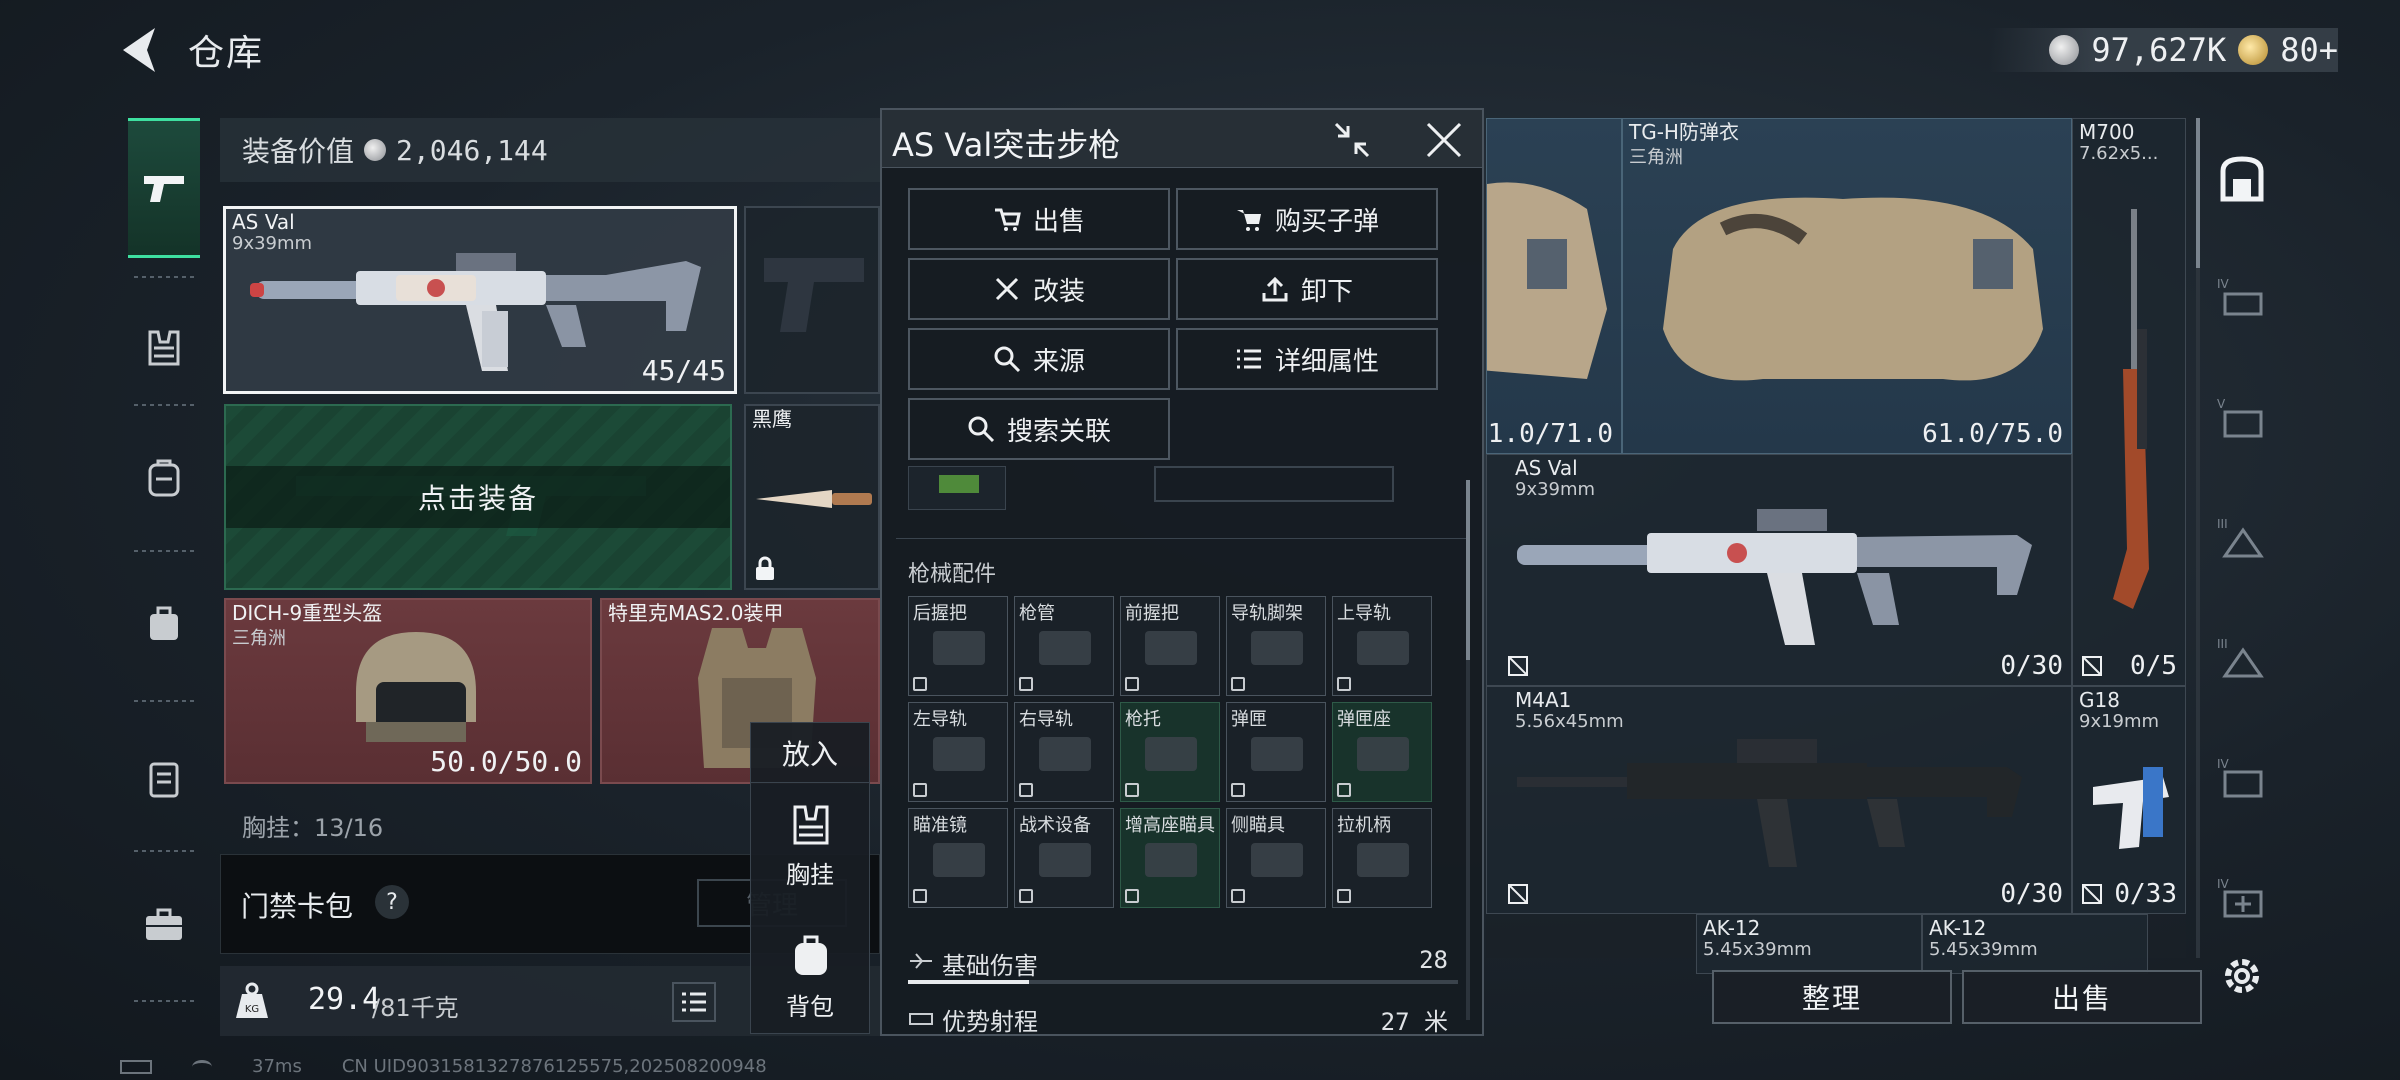  What do you see at coordinates (164, 624) in the screenshot?
I see `tab-pouch` at bounding box center [164, 624].